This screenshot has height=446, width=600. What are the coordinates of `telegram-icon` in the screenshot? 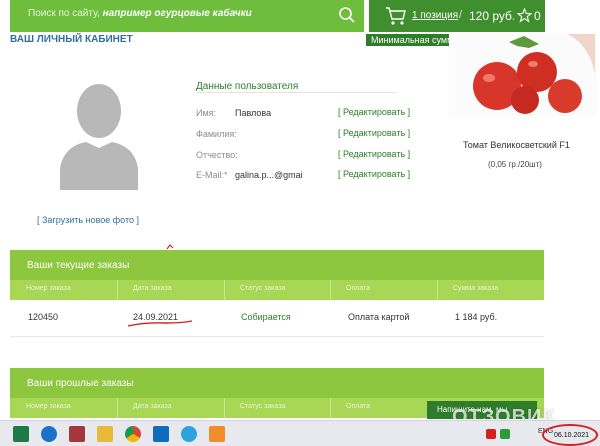 It's located at (189, 434).